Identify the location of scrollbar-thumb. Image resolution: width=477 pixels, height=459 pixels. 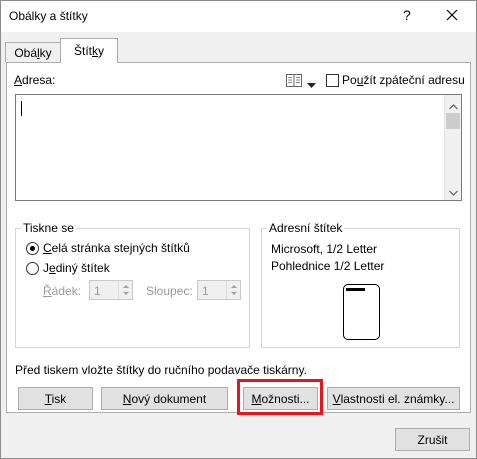
(453, 121).